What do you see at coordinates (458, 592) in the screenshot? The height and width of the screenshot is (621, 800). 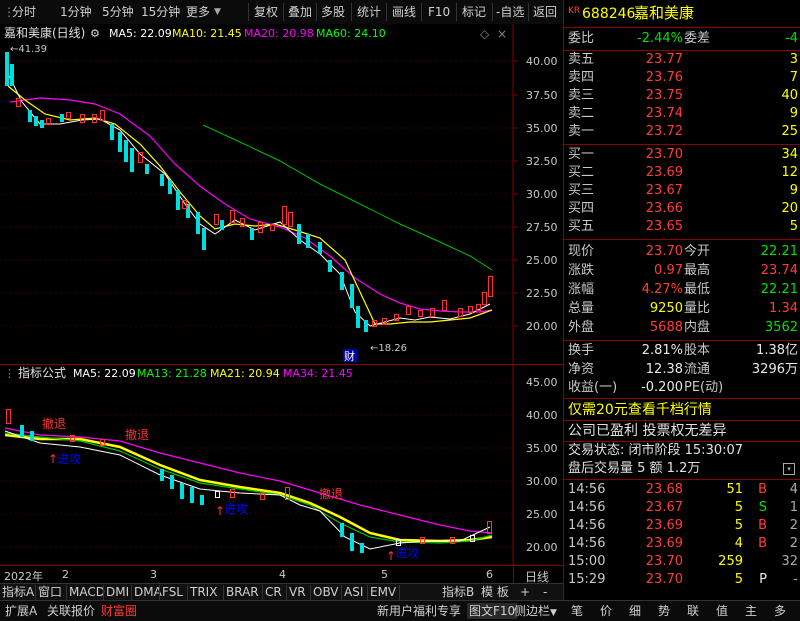 I see `indicator-tab-right: 指标B` at bounding box center [458, 592].